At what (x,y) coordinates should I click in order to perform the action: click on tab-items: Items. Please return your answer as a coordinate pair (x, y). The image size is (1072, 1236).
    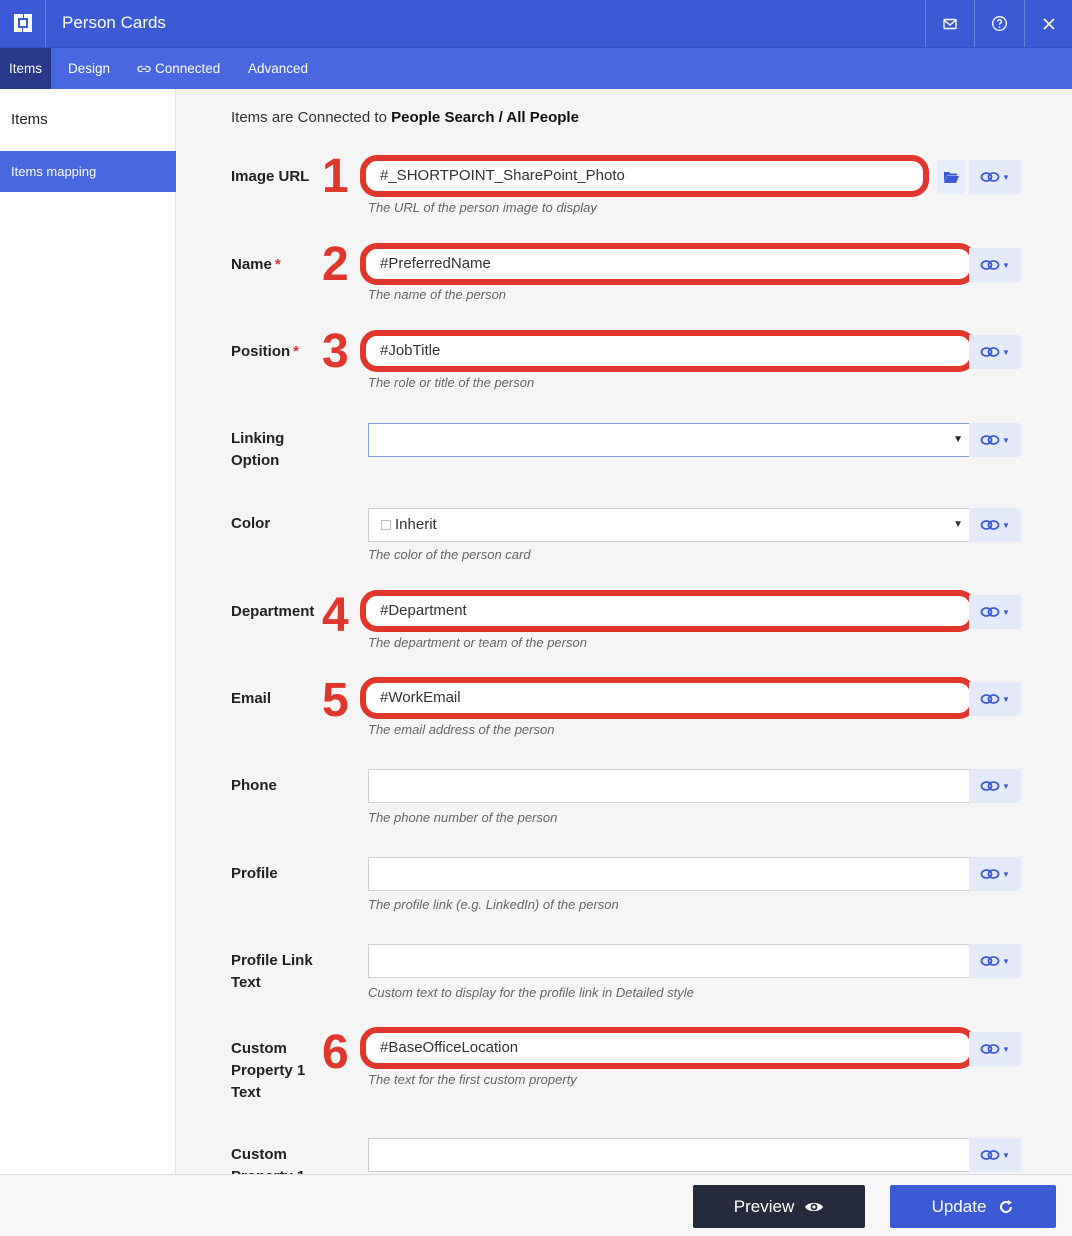
    Looking at the image, I should click on (26, 68).